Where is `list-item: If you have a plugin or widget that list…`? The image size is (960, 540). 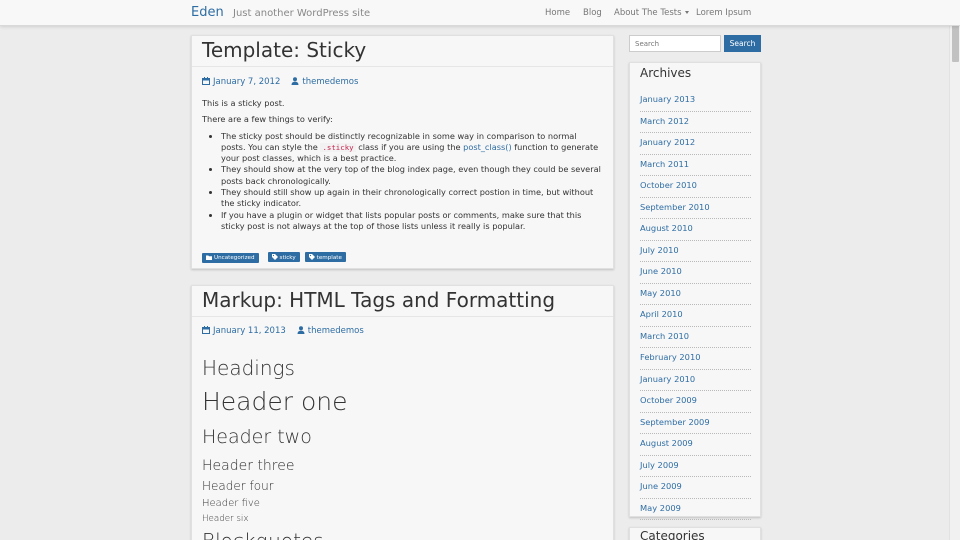 list-item: If you have a plugin or widget that list… is located at coordinates (412, 221).